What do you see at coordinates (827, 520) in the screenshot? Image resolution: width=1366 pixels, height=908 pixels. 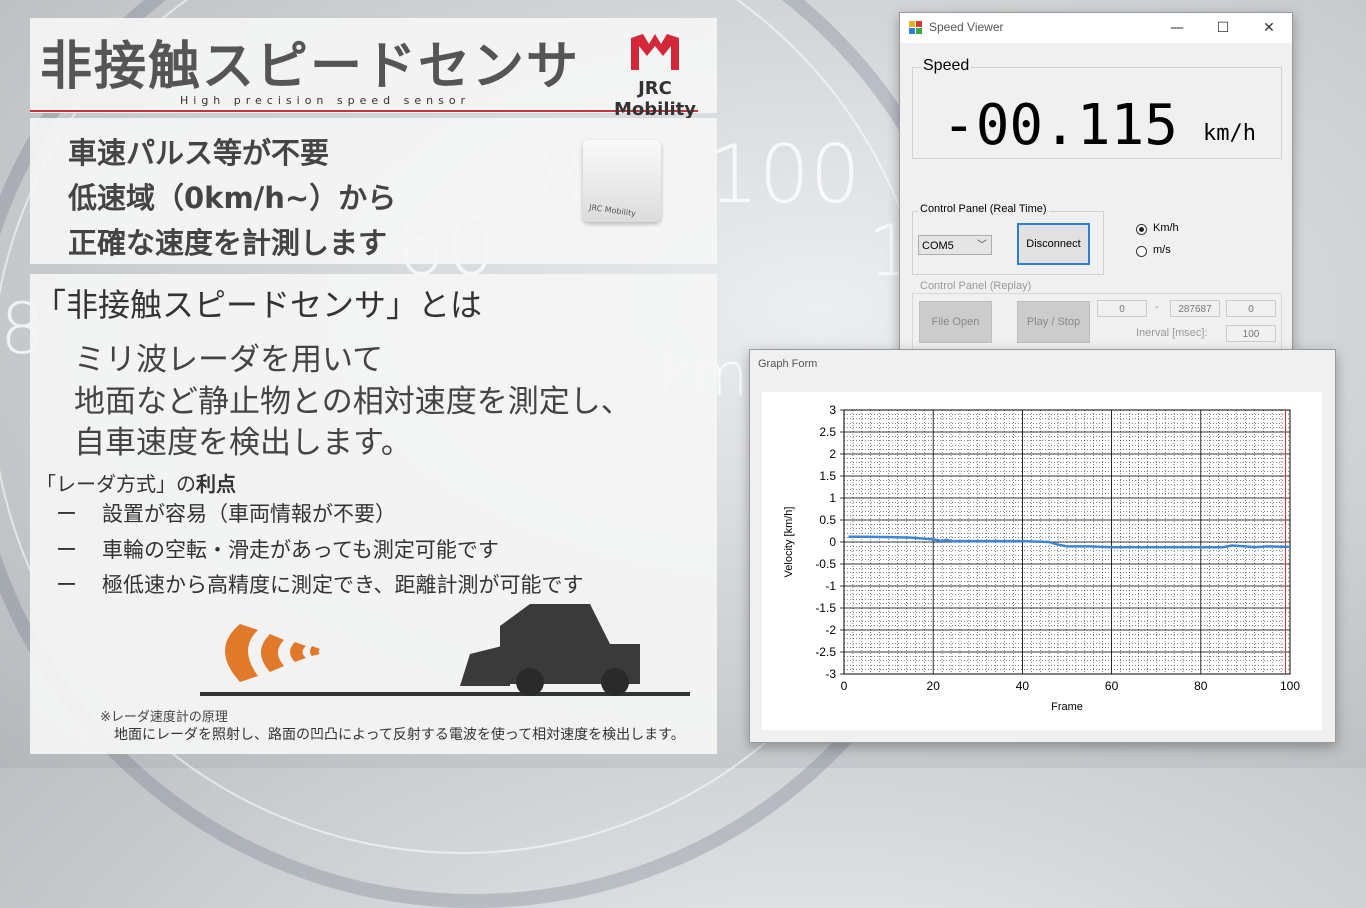 I see `y-tick-label: 0.5` at bounding box center [827, 520].